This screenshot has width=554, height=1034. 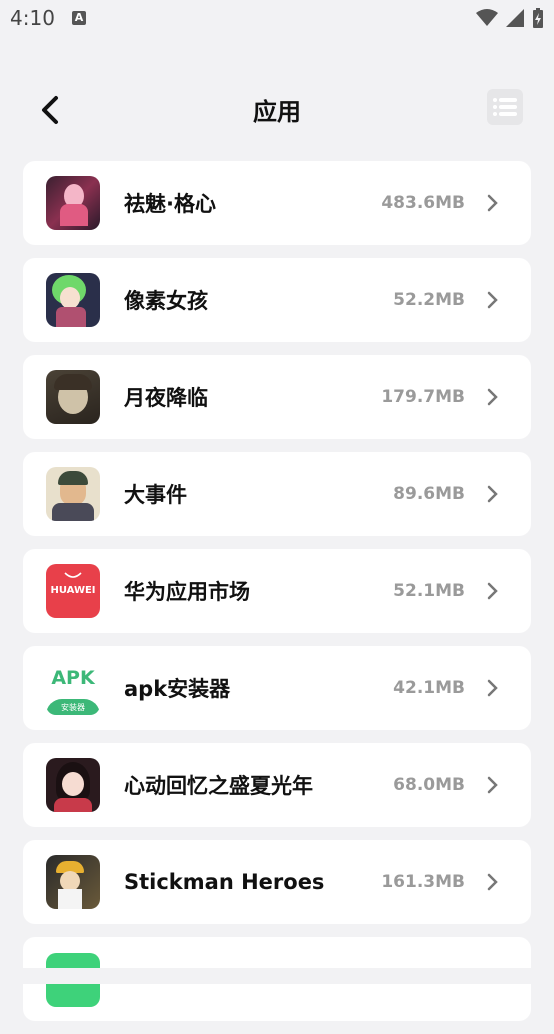 What do you see at coordinates (166, 398) in the screenshot?
I see `app-name: 月夜降临` at bounding box center [166, 398].